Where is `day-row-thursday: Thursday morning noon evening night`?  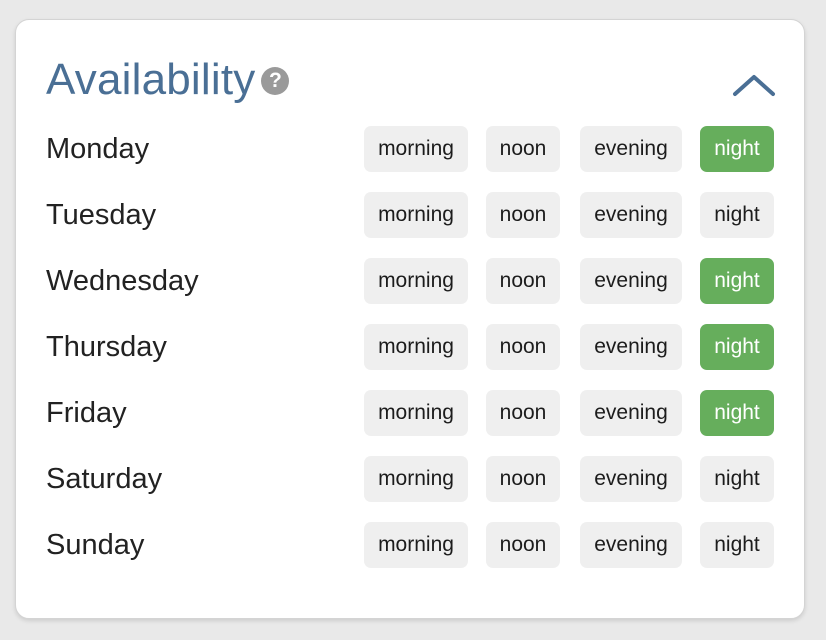 day-row-thursday: Thursday morning noon evening night is located at coordinates (410, 357).